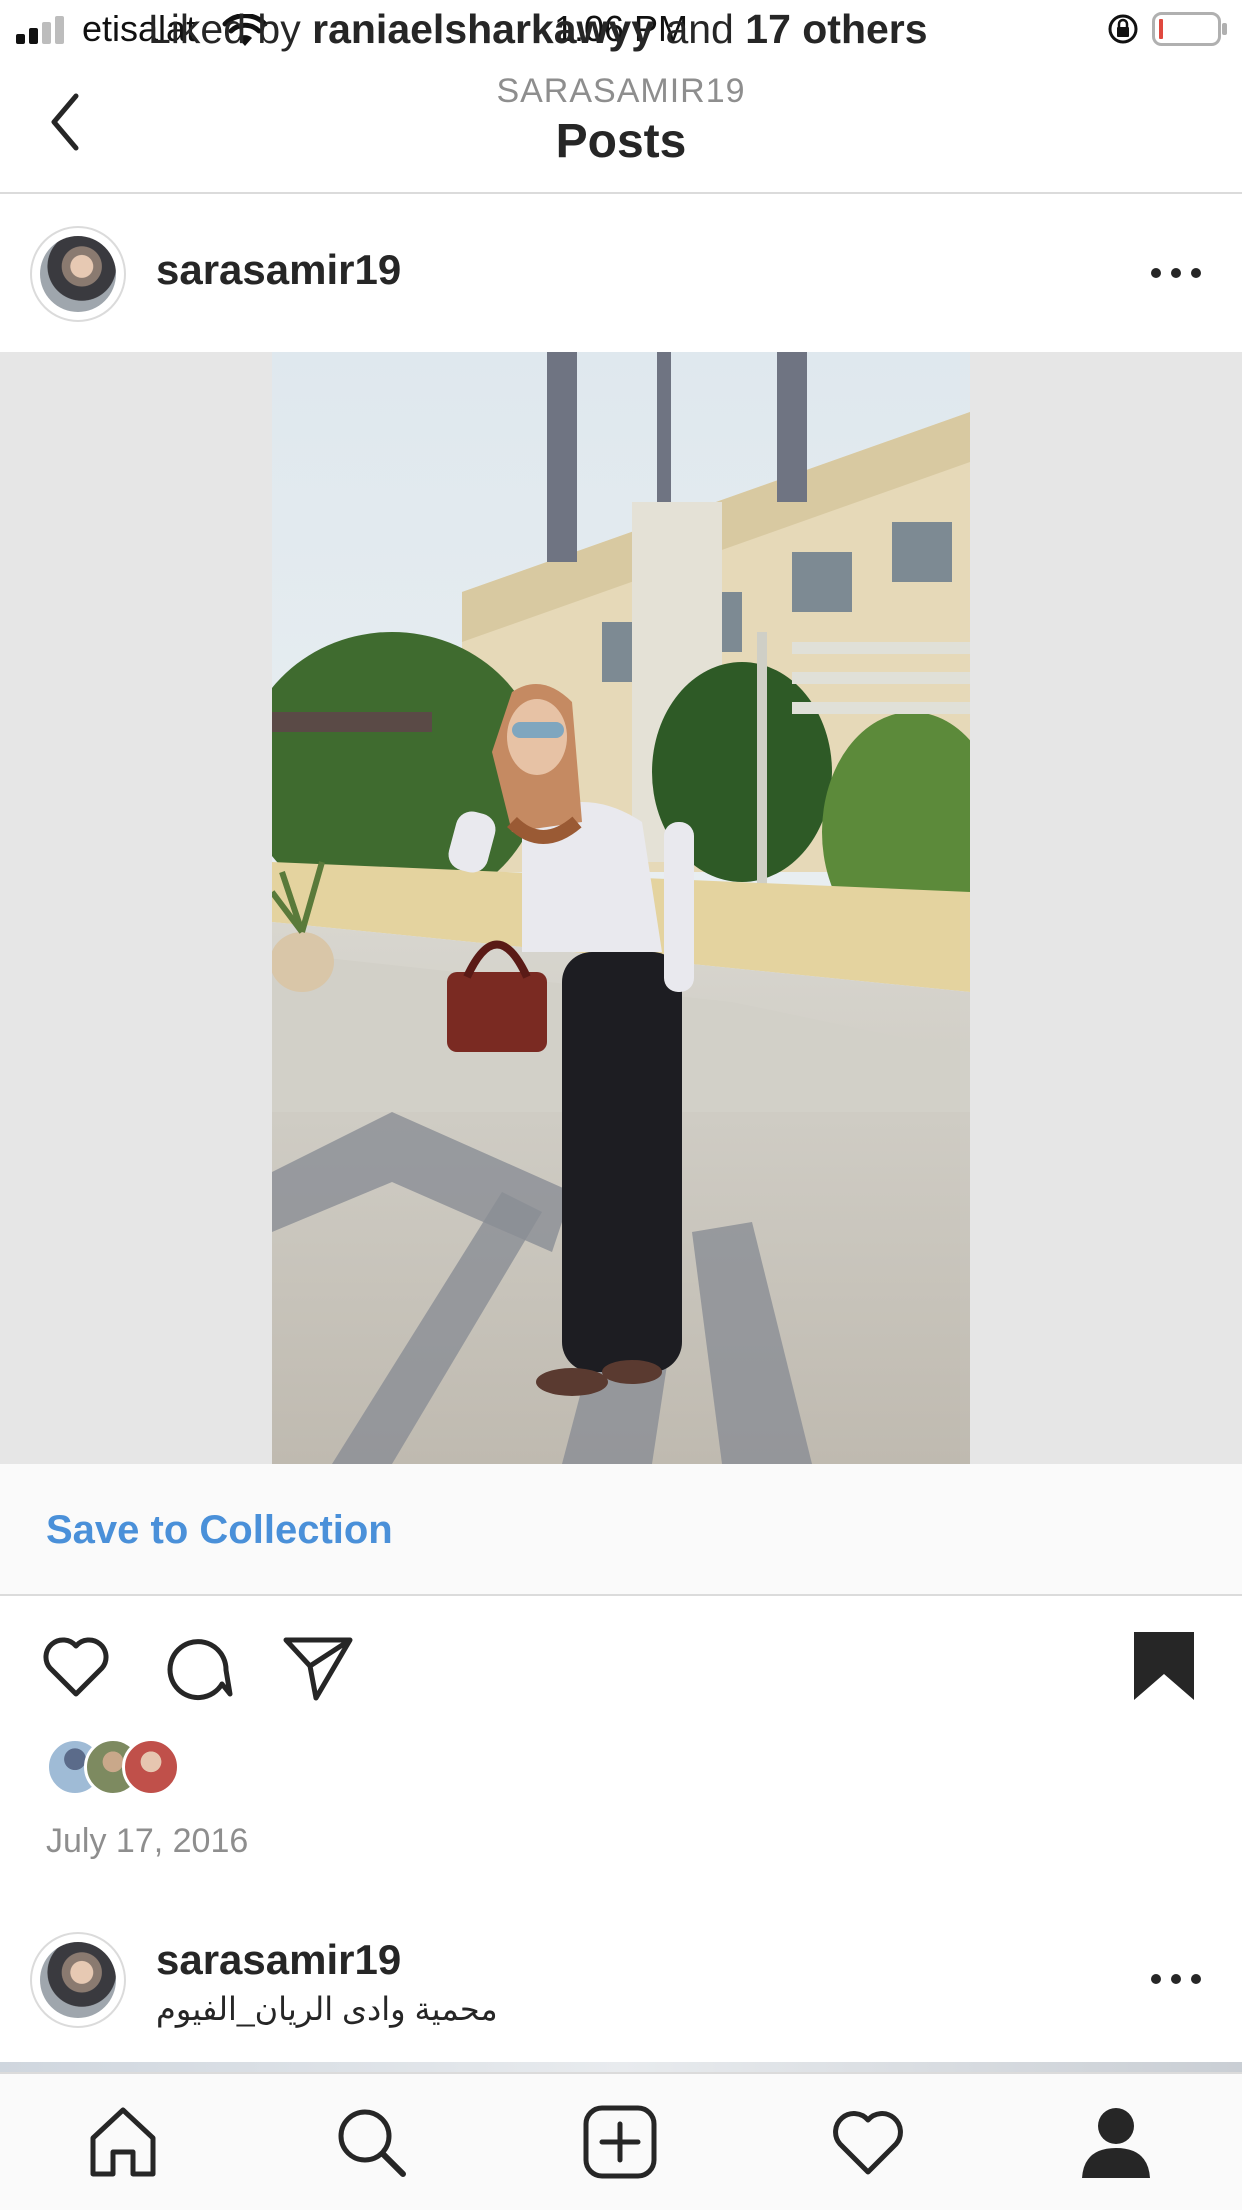 The width and height of the screenshot is (1242, 2210). I want to click on share-button, so click(318, 1666).